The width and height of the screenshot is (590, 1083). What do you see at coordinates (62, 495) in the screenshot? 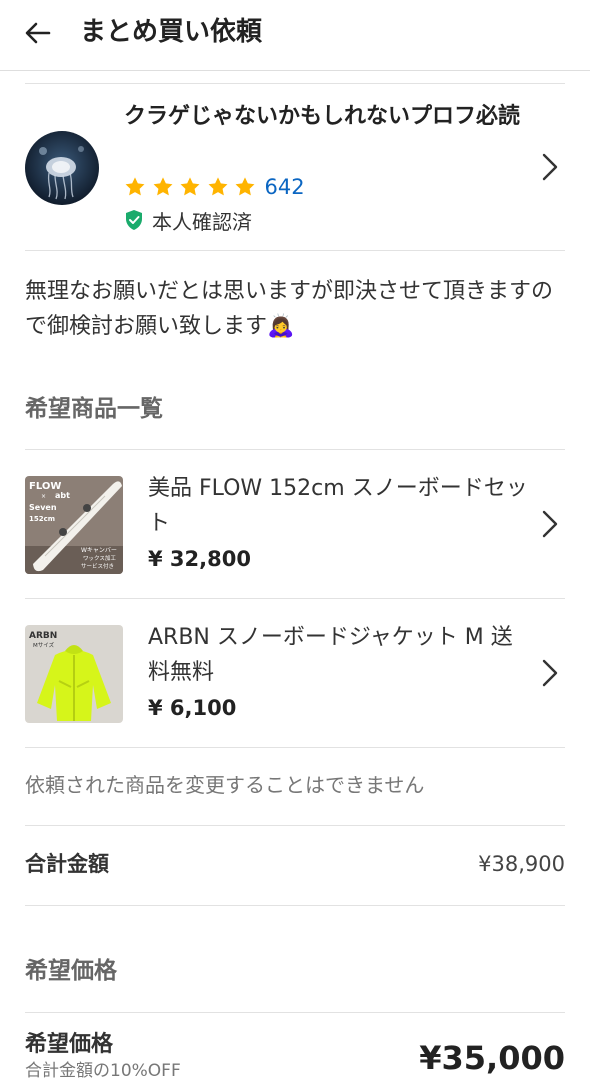
I see `thumb-text: abt` at bounding box center [62, 495].